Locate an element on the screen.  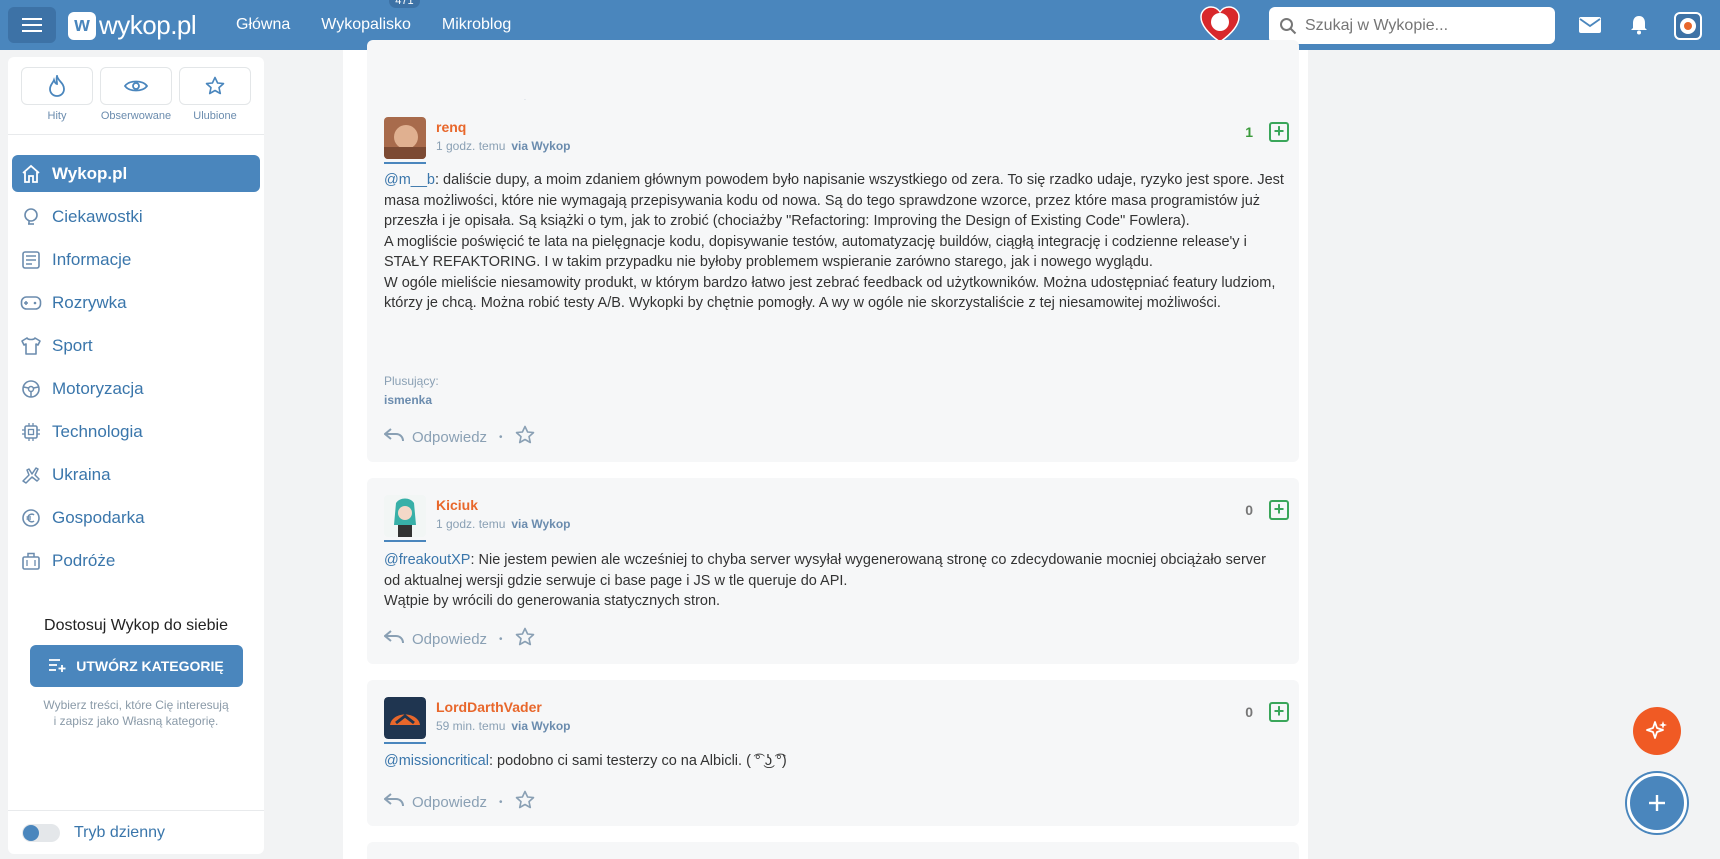
create-category-button: UTWÓRZ KATEGORIĘ is located at coordinates (136, 666).